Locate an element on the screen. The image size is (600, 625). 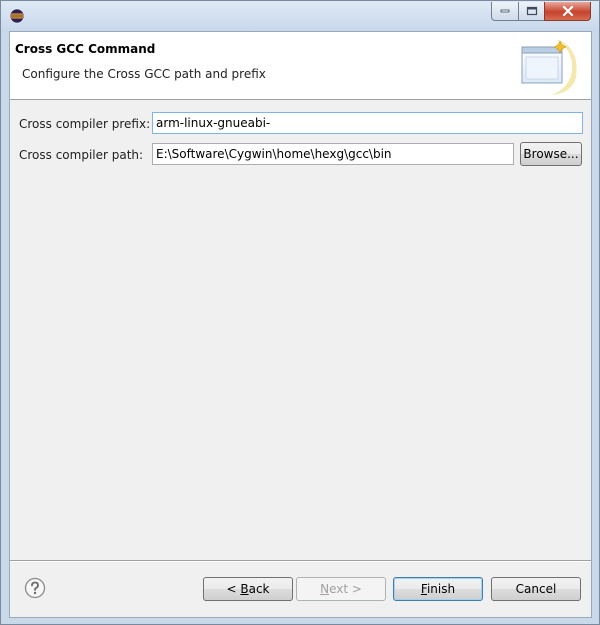
title-bar is located at coordinates (300, 16).